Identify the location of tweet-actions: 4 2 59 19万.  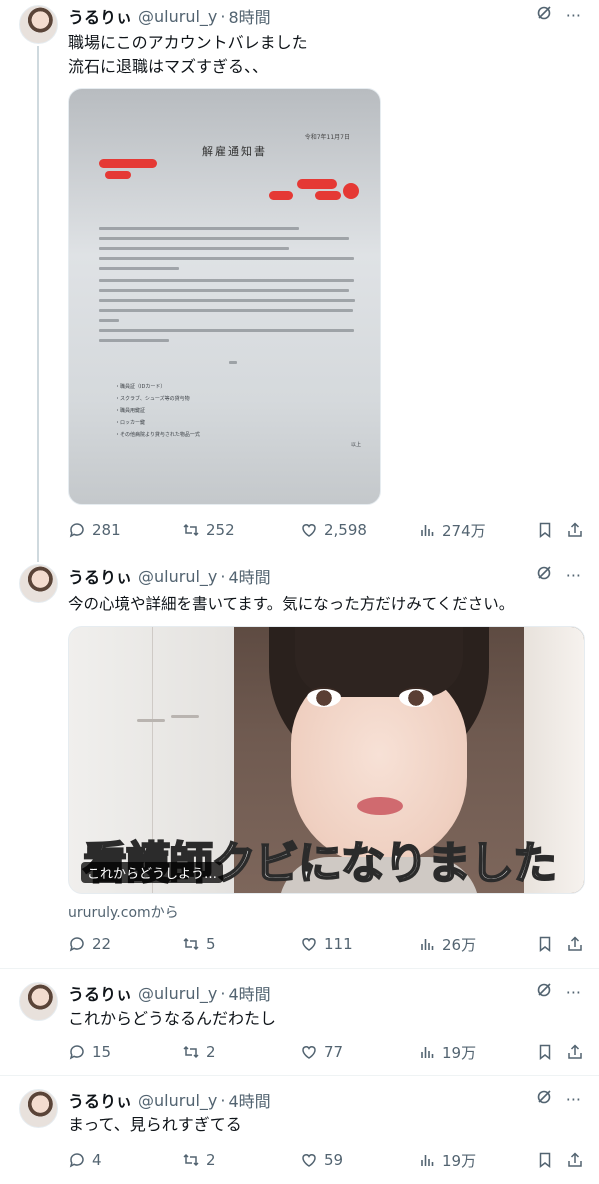
(326, 1160).